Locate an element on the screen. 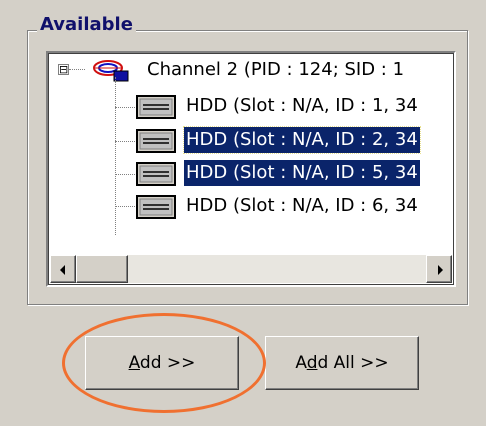  scroll-right-button is located at coordinates (439, 269).